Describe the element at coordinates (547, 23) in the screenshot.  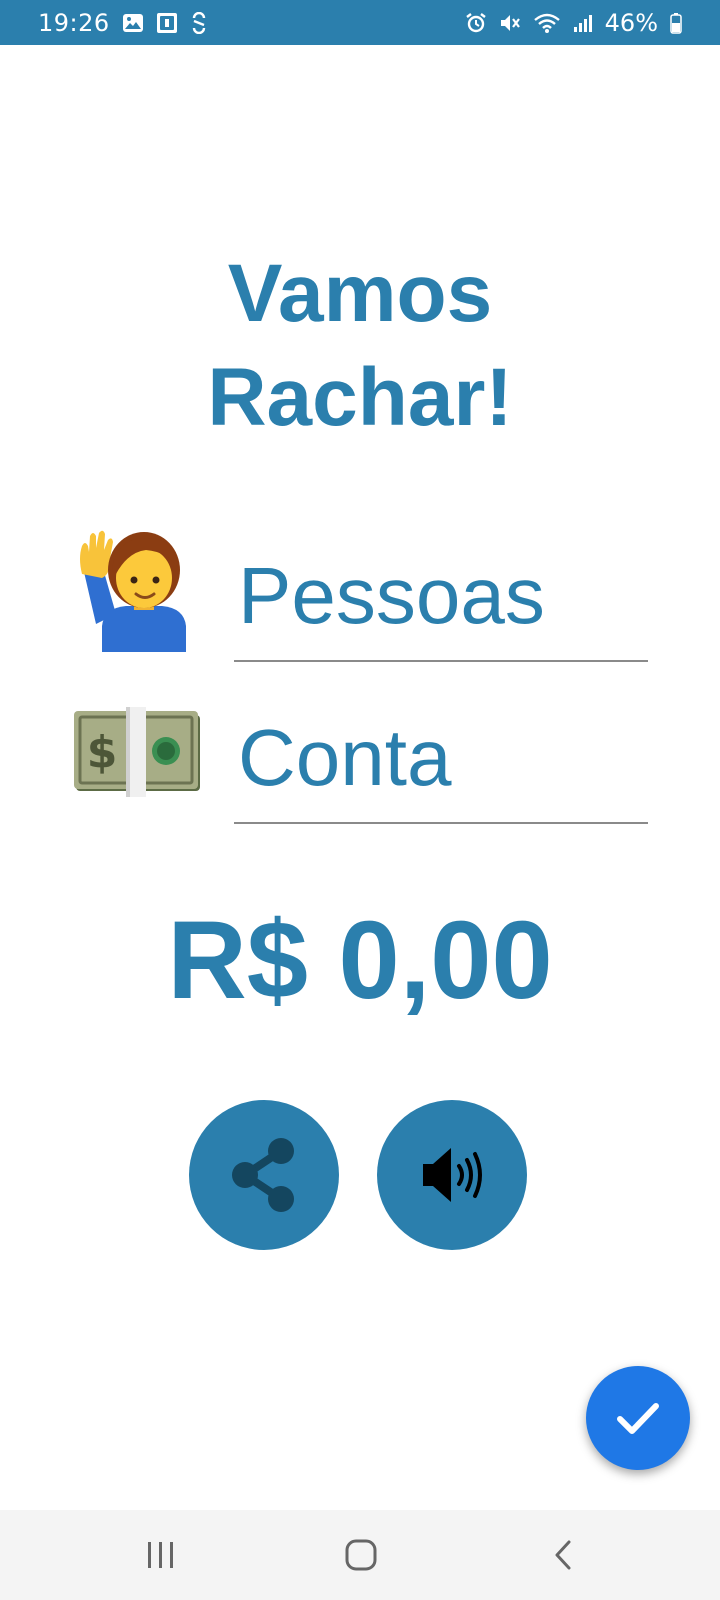
I see `wifi-icon` at that location.